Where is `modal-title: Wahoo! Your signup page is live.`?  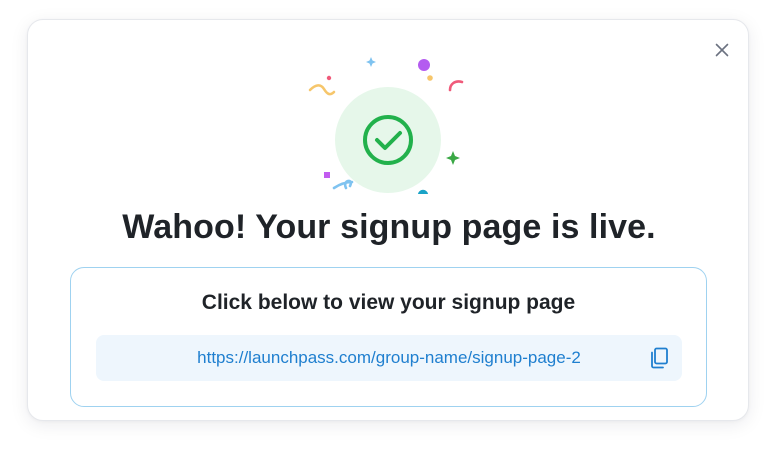 modal-title: Wahoo! Your signup page is live. is located at coordinates (389, 227).